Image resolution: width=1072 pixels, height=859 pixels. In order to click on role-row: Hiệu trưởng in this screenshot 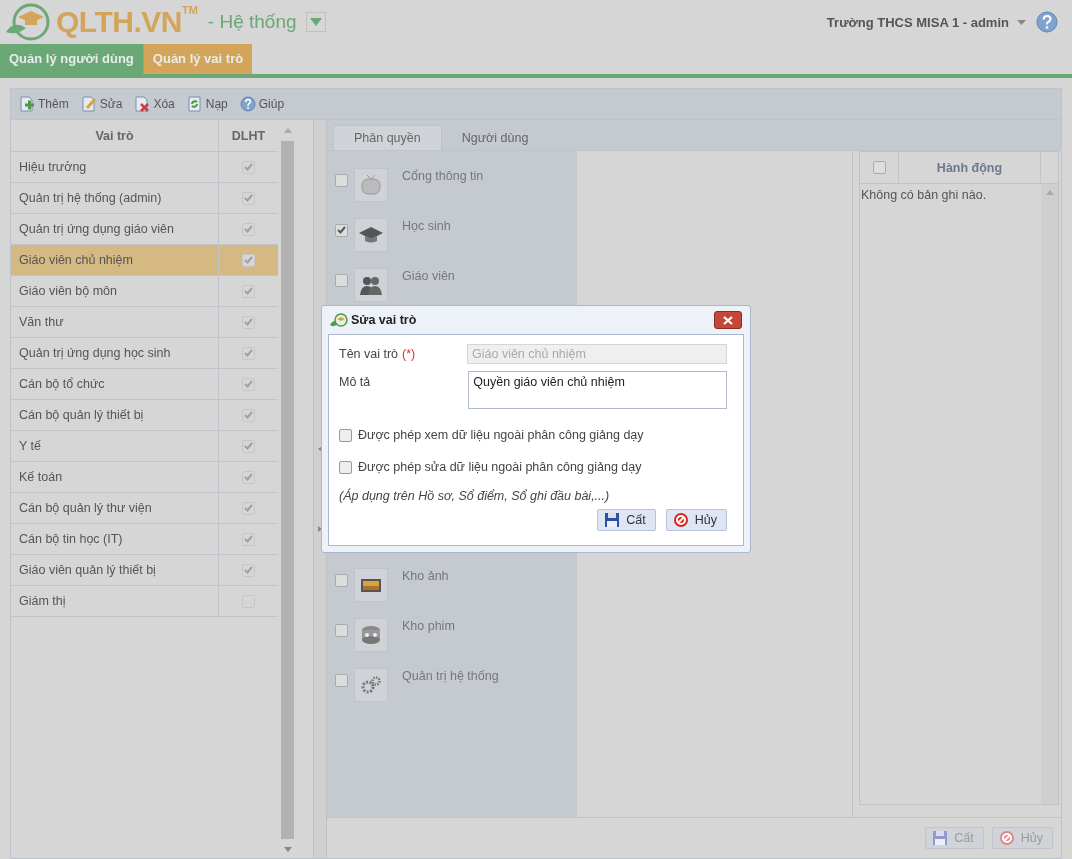, I will do `click(144, 167)`.